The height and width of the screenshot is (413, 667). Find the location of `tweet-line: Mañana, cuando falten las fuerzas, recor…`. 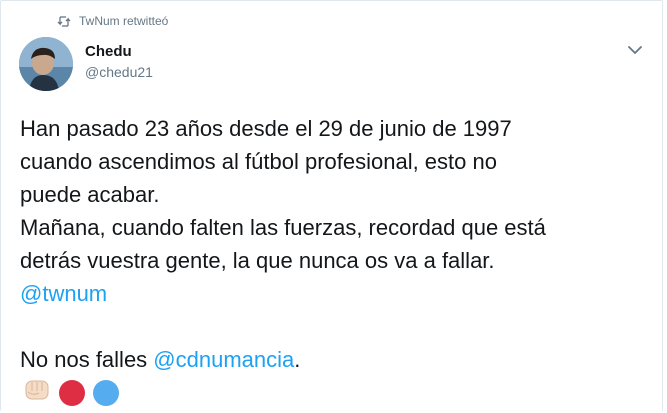

tweet-line: Mañana, cuando falten las fuerzas, recor… is located at coordinates (283, 227).